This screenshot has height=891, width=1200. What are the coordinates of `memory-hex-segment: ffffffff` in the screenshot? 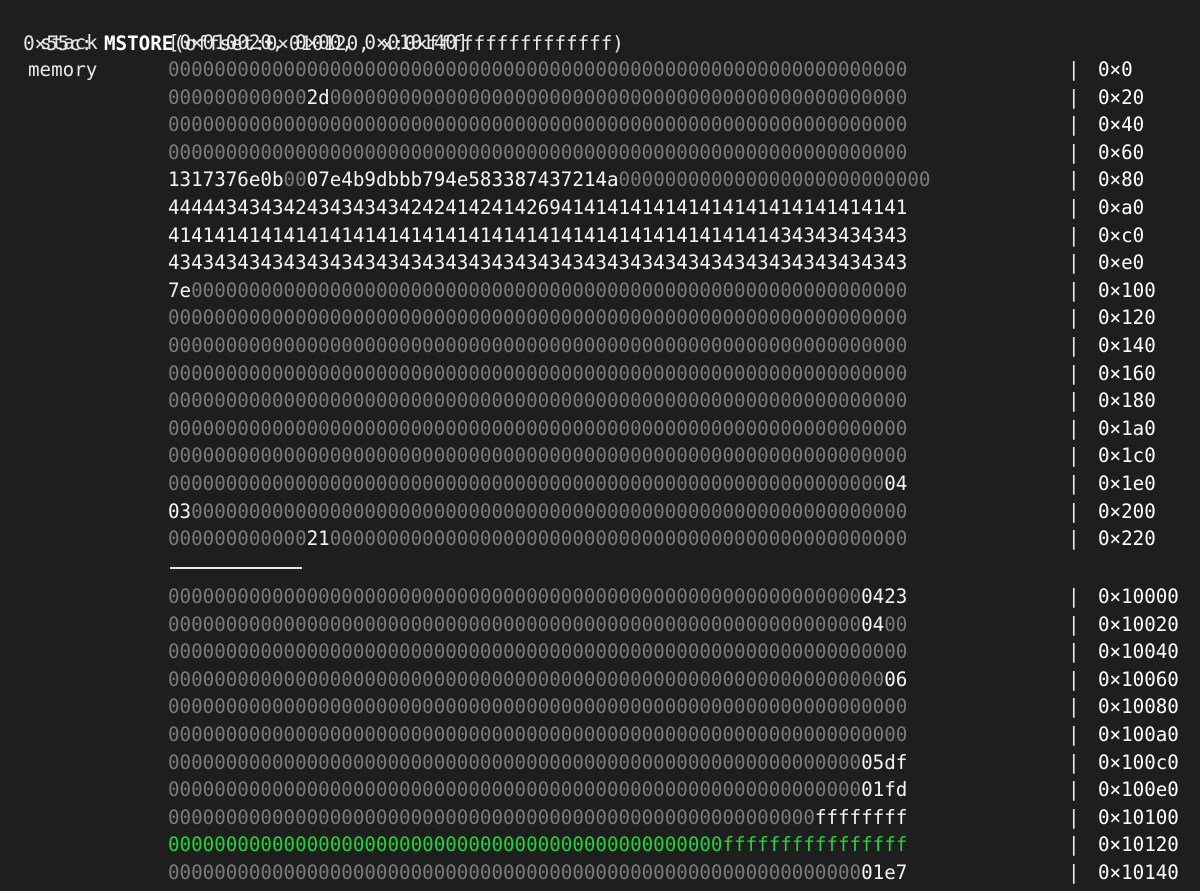 It's located at (861, 817).